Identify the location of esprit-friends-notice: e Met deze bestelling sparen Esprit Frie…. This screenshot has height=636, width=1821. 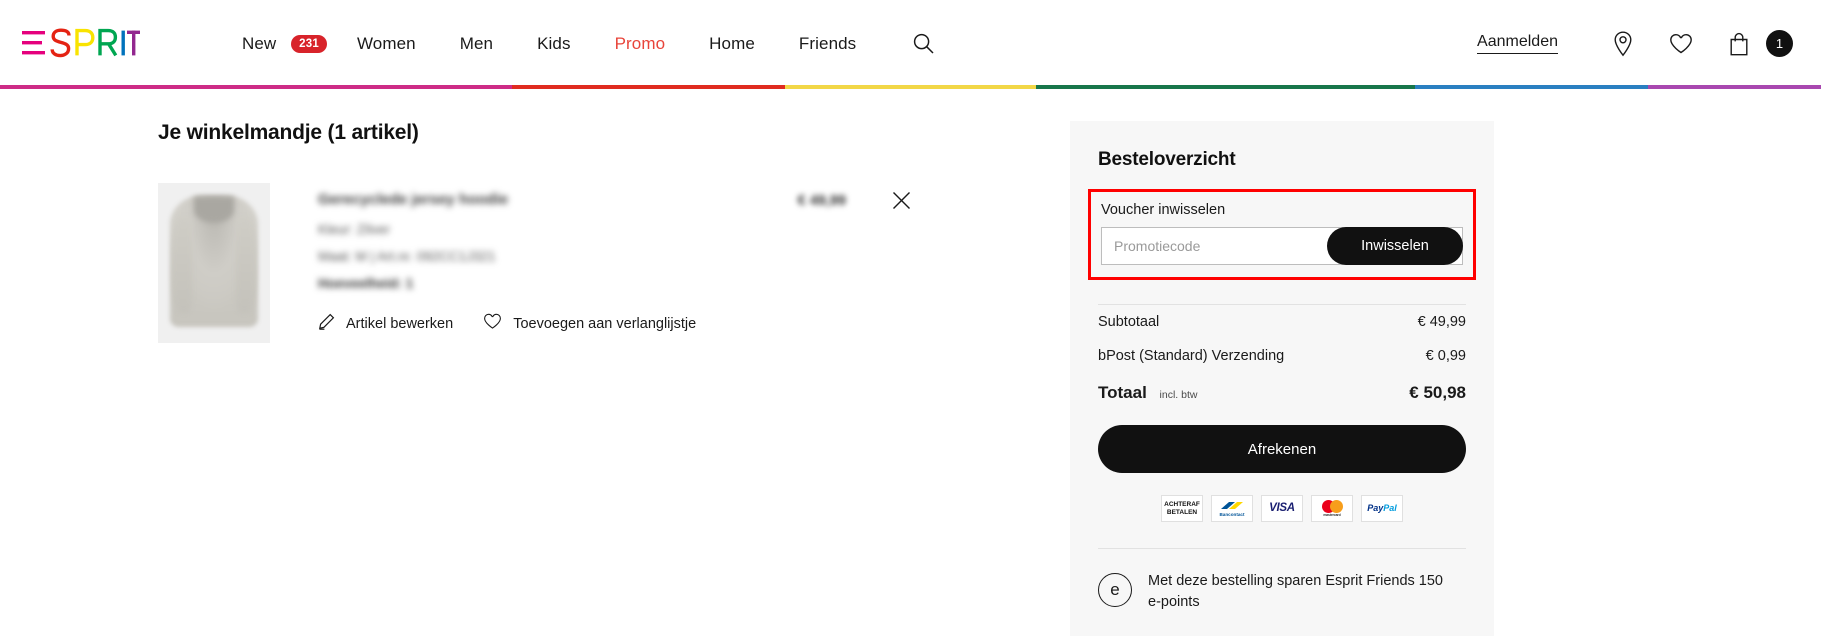
(1282, 580).